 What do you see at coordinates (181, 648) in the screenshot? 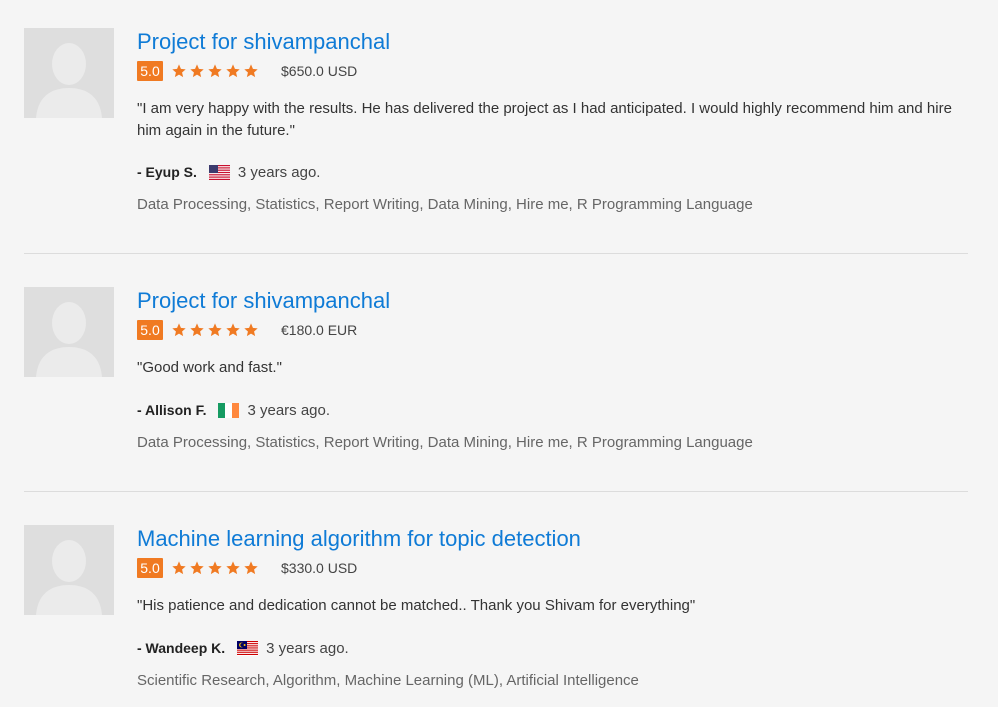
I see `reviewer-name: - Wandeep K.` at bounding box center [181, 648].